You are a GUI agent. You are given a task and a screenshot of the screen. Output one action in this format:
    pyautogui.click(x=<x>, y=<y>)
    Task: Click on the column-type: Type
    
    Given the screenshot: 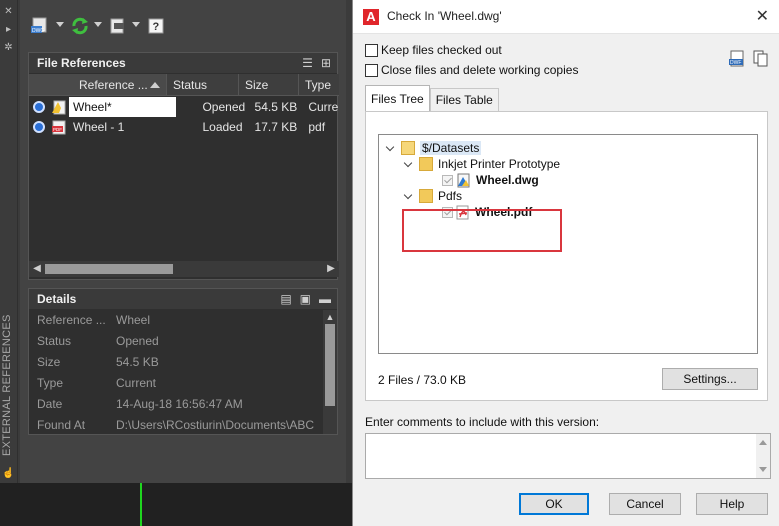 What is the action you would take?
    pyautogui.click(x=319, y=84)
    